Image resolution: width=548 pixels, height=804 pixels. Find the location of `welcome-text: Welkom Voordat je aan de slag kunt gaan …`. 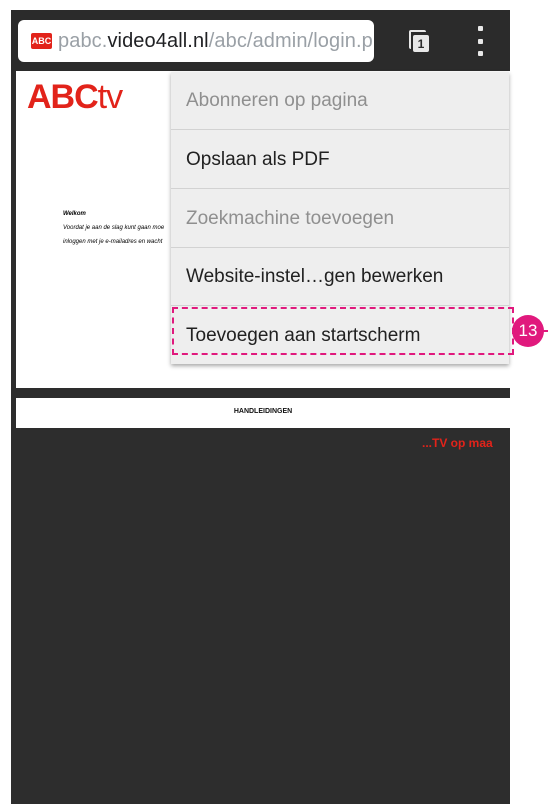

welcome-text: Welkom Voordat je aan de slag kunt gaan … is located at coordinates (125, 228).